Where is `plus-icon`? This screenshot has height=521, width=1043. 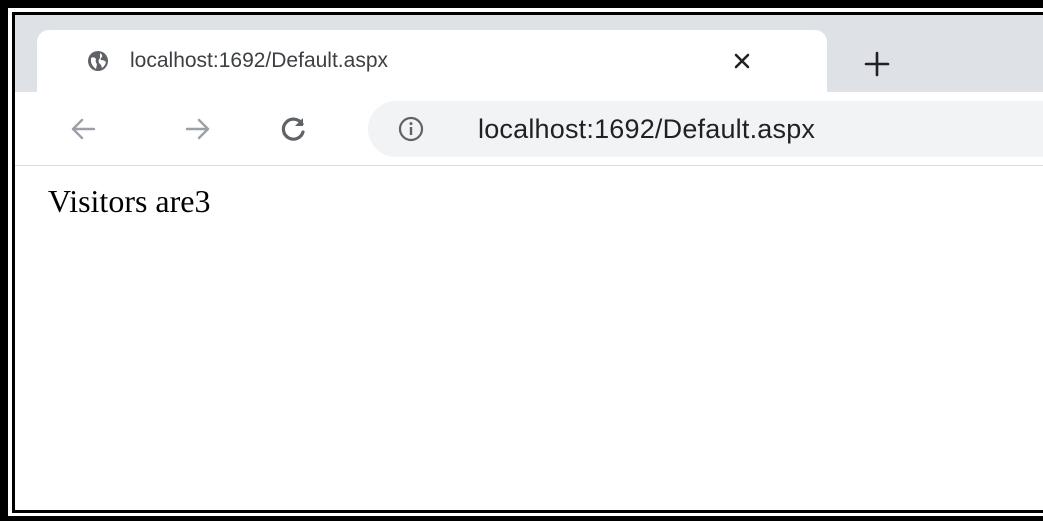
plus-icon is located at coordinates (877, 64).